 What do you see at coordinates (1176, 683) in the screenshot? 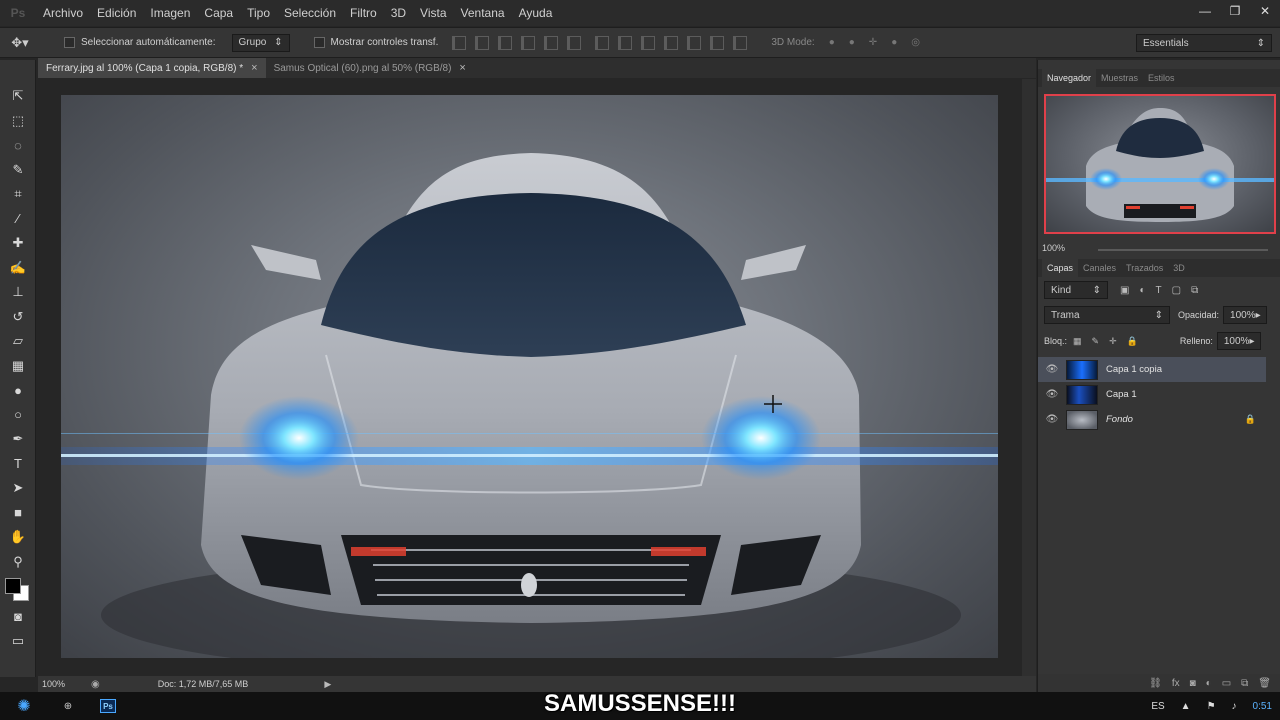
I see `fx-icon: fx` at bounding box center [1176, 683].